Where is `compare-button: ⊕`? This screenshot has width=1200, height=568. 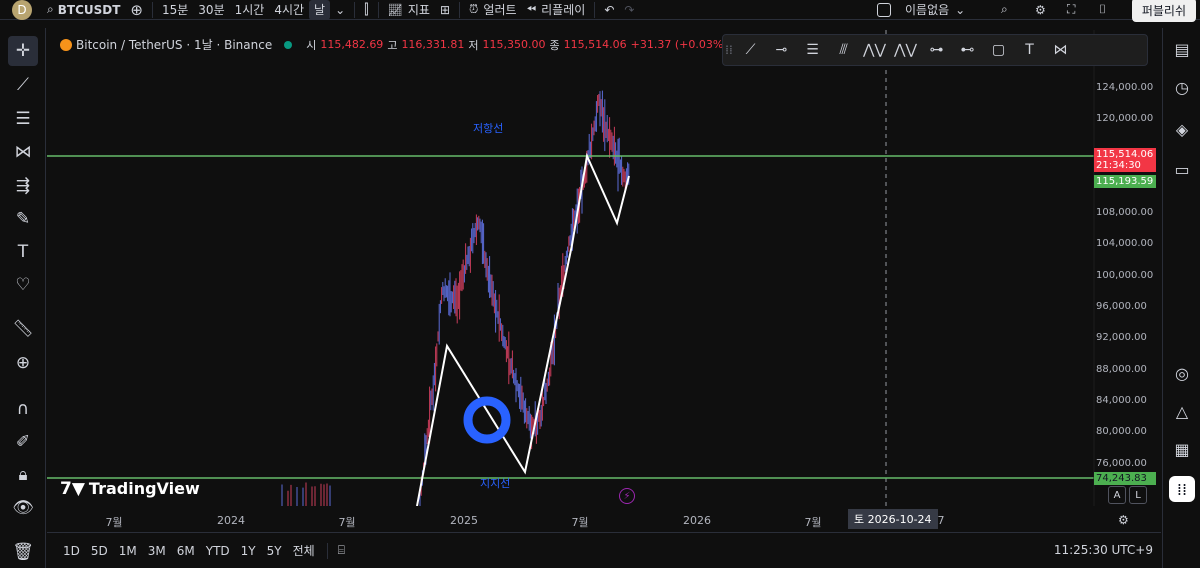 compare-button: ⊕ is located at coordinates (136, 10).